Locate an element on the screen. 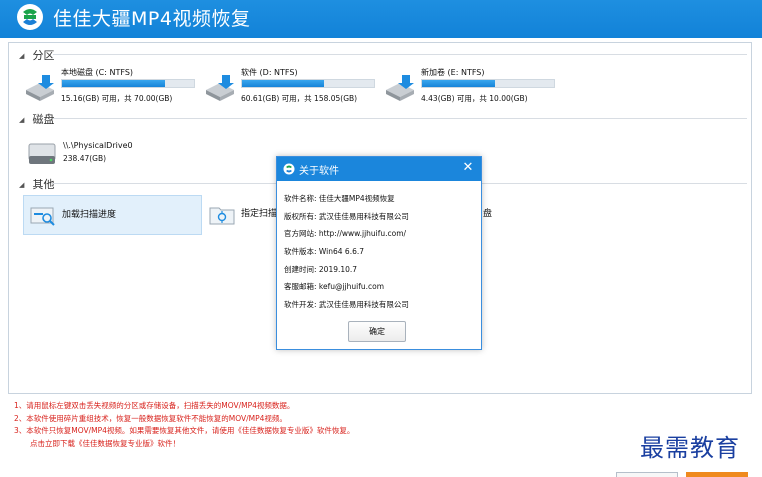 The width and height of the screenshot is (762, 477). specify-scan-button: 指定扫描 is located at coordinates (243, 215).